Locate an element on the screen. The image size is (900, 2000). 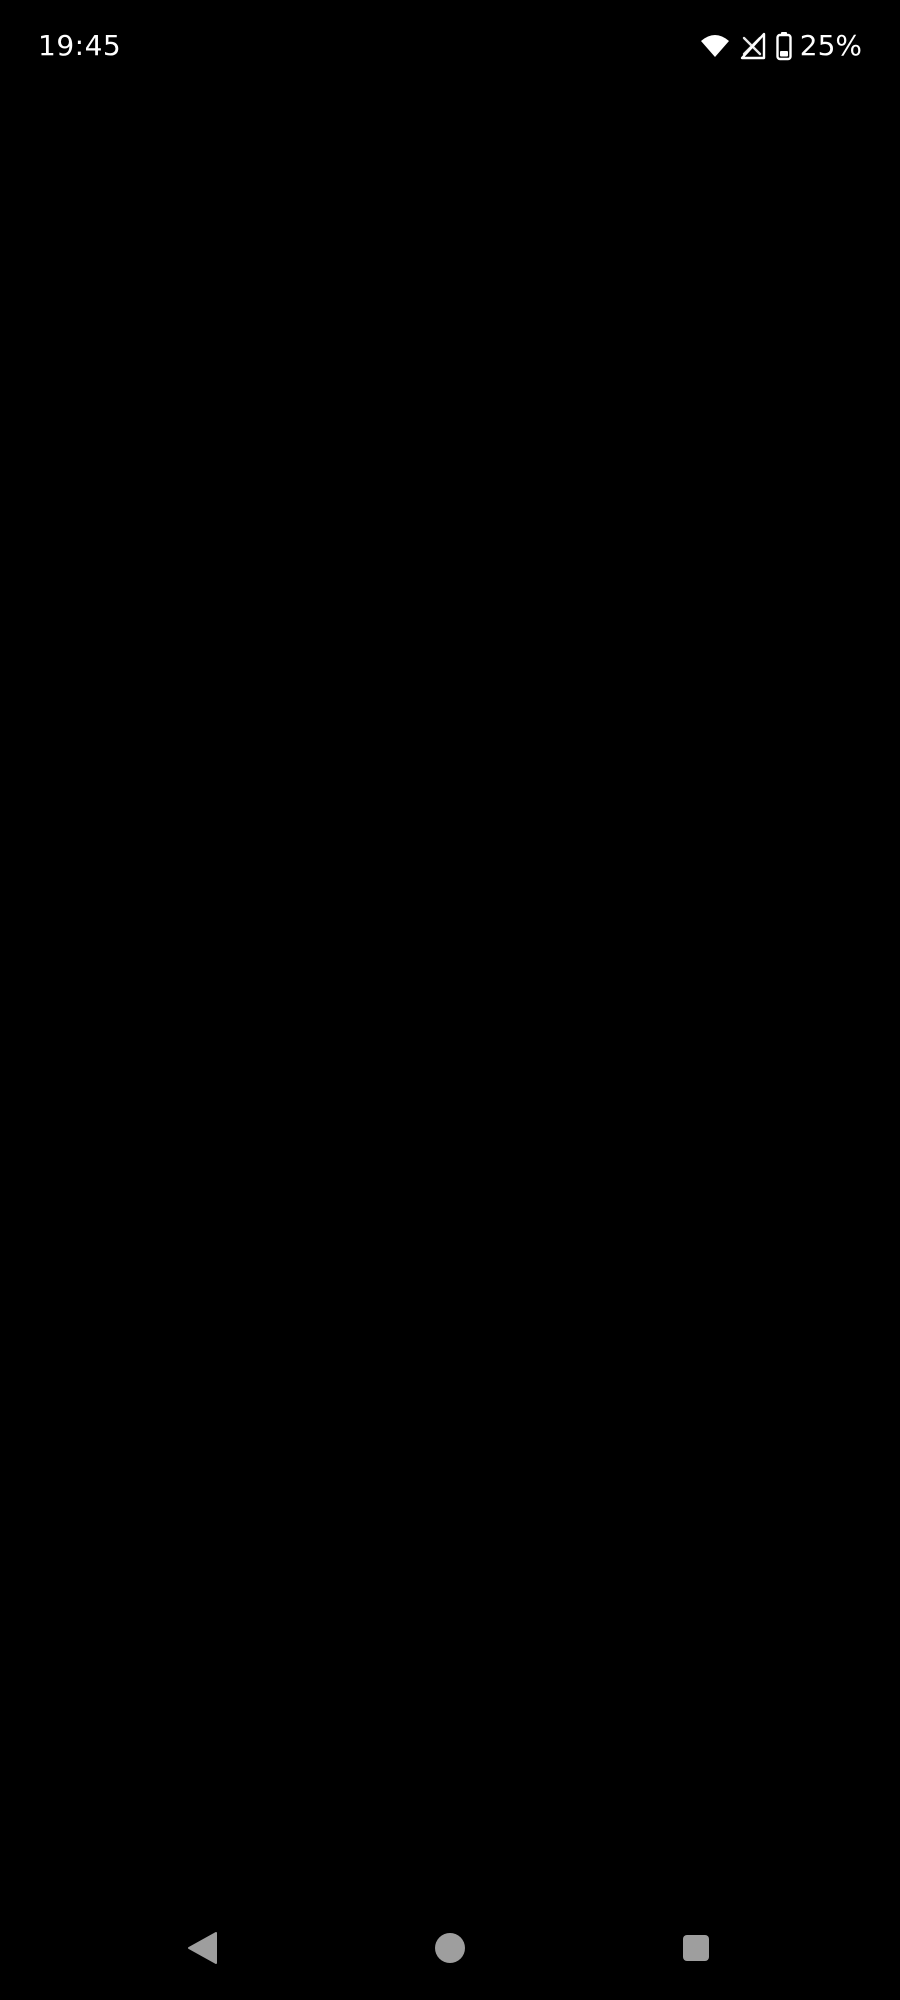
status-time: 19:45 is located at coordinates (80, 45).